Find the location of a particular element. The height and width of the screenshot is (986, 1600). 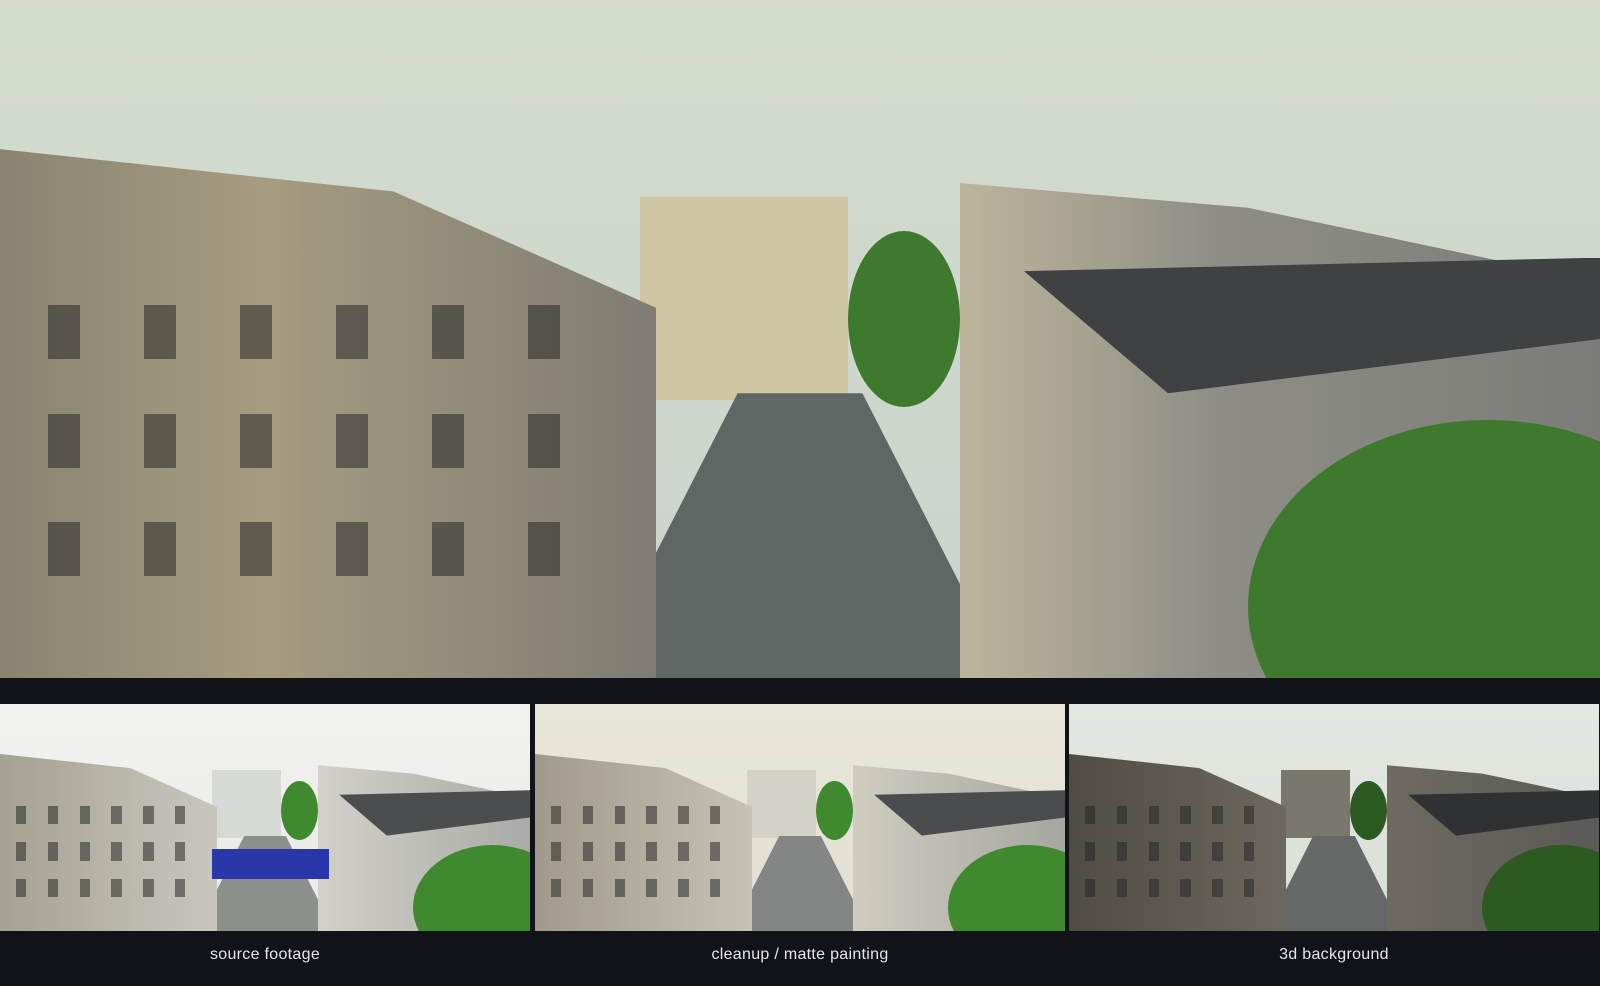

caption-source-footage: source footage is located at coordinates (265, 954).